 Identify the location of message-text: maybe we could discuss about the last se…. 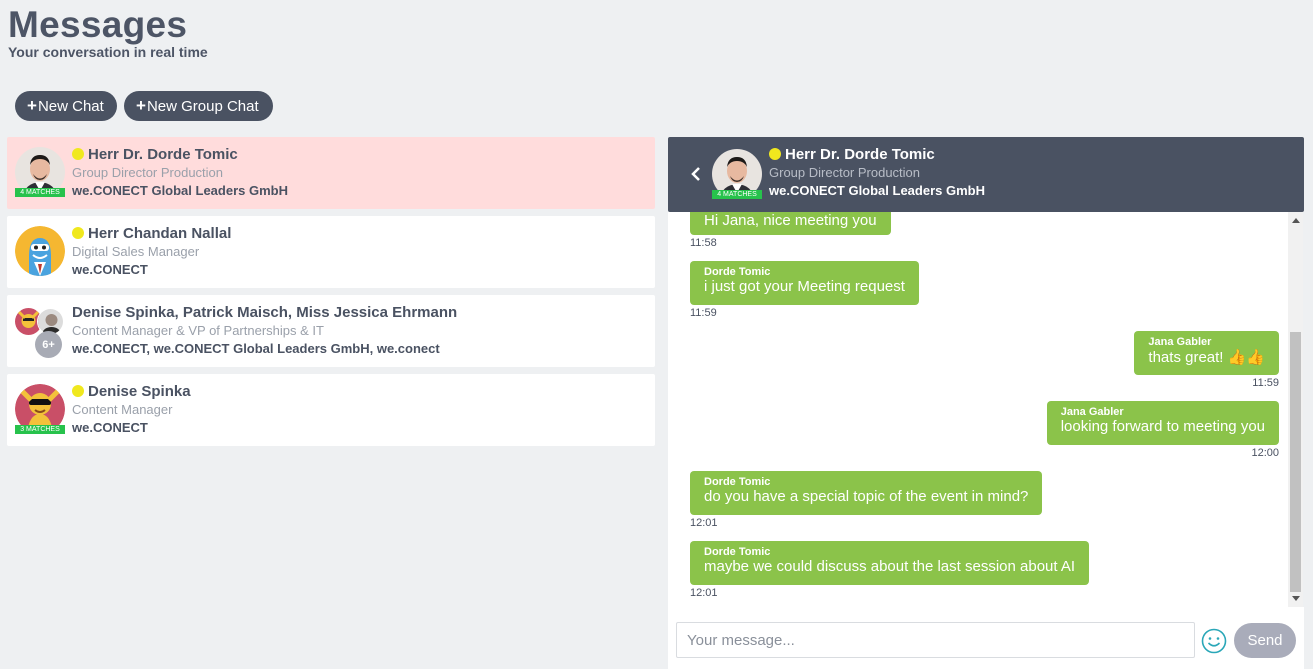
(890, 566).